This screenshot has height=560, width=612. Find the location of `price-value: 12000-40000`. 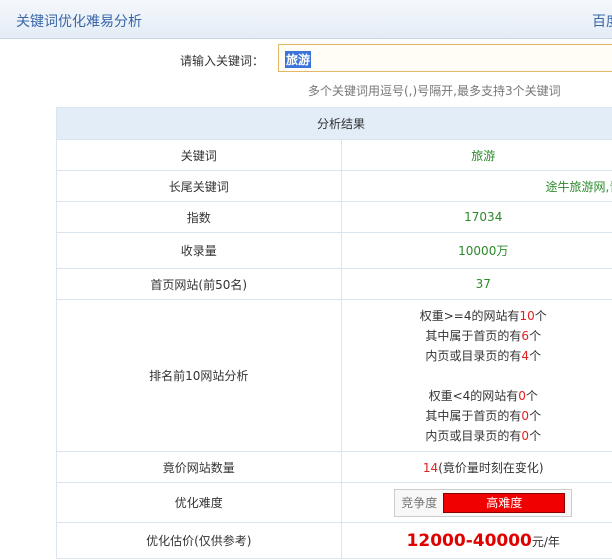

price-value: 12000-40000 is located at coordinates (469, 540).